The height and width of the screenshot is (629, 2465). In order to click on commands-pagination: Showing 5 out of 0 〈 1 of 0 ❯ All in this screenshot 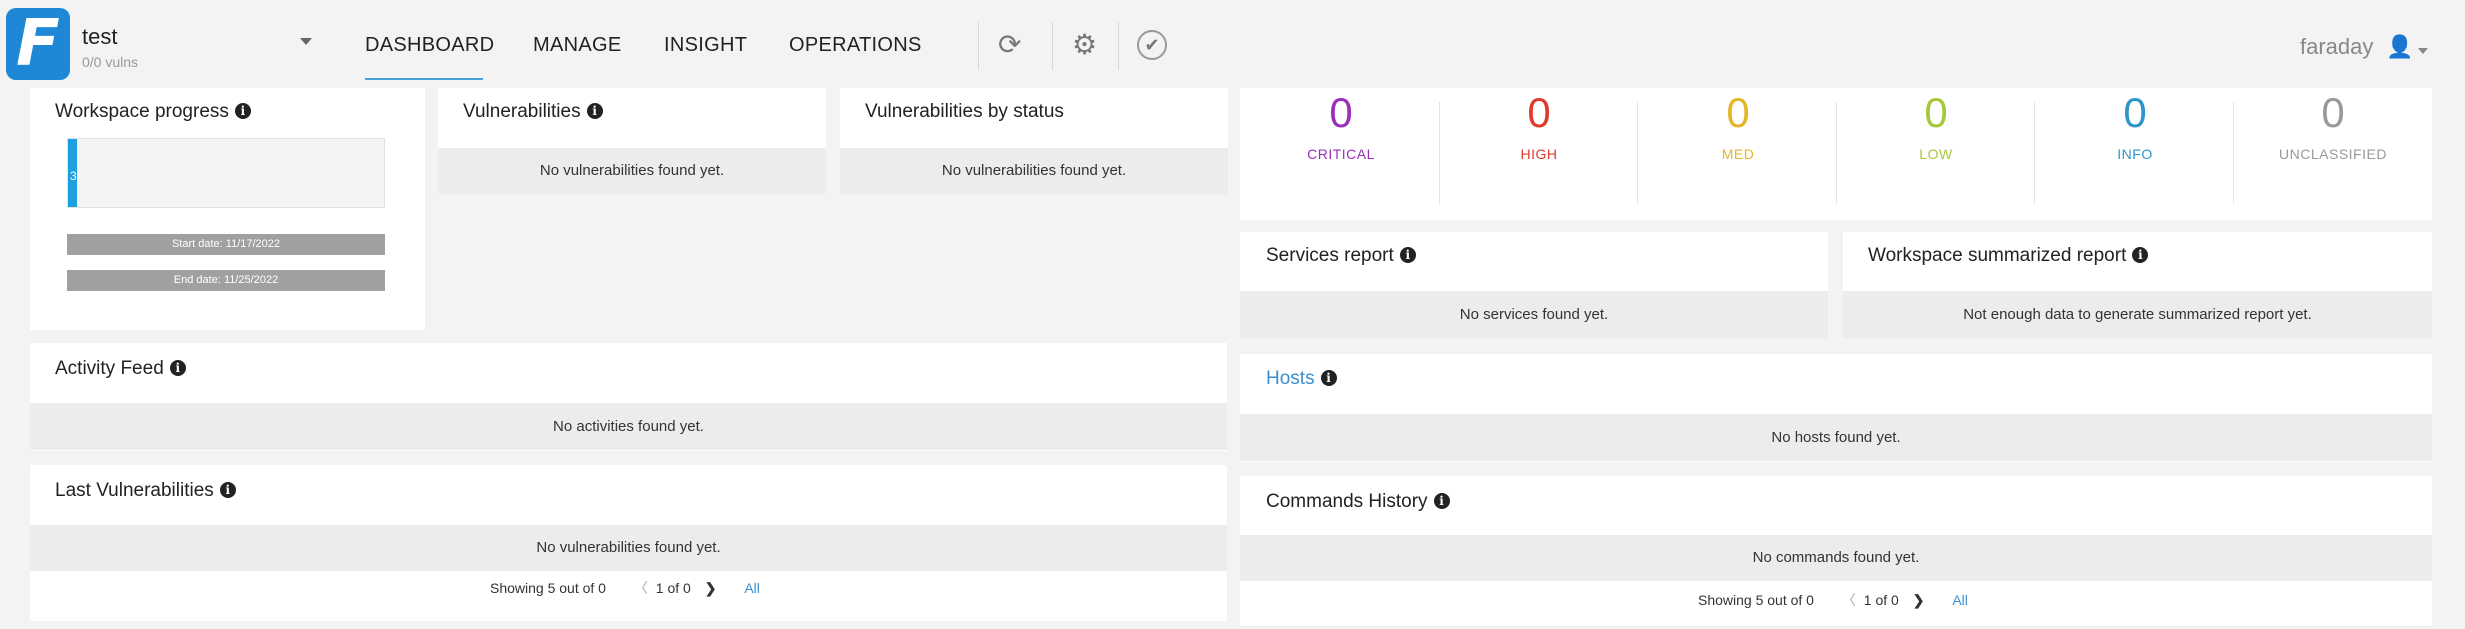, I will do `click(1833, 600)`.